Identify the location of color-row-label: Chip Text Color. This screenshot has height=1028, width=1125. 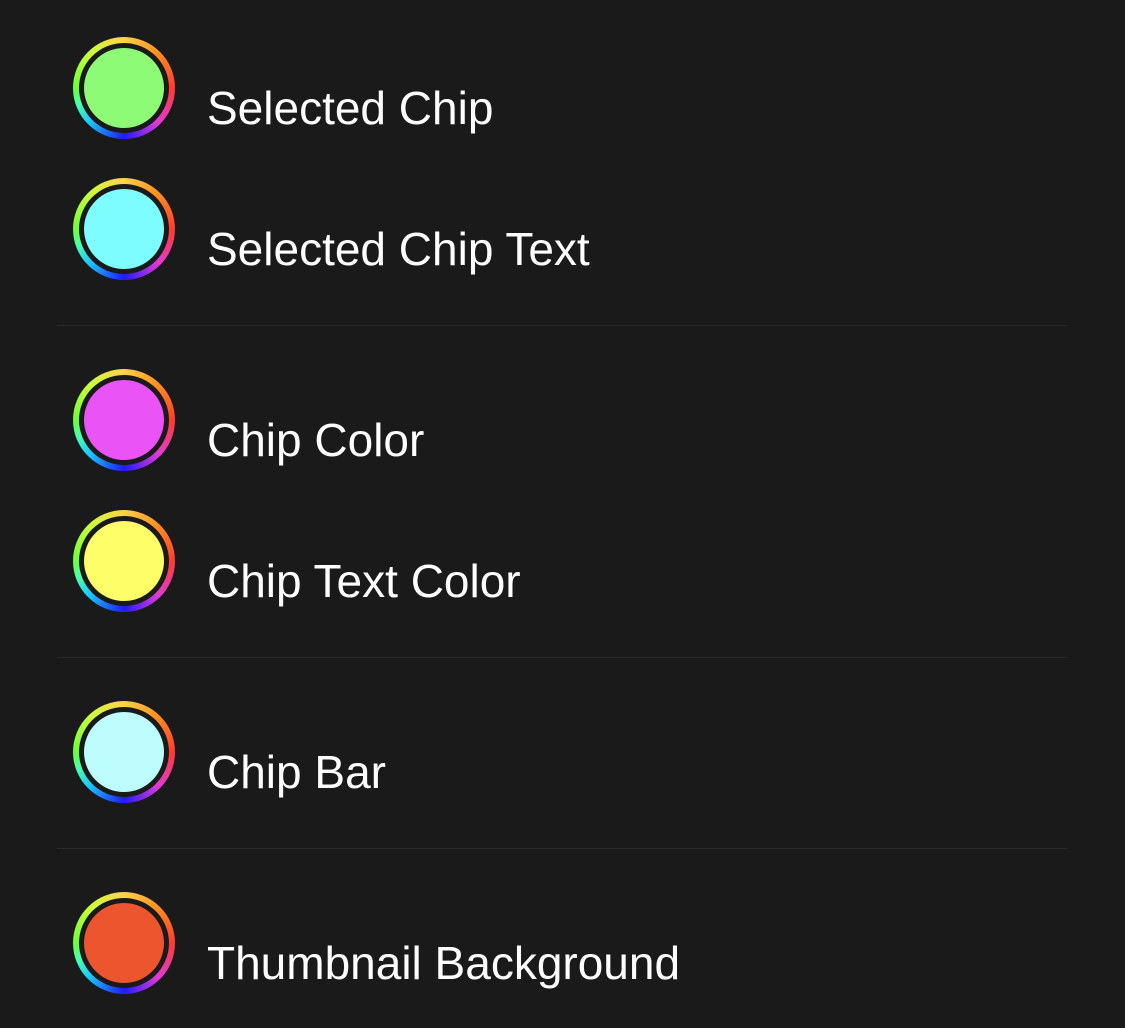
(364, 581).